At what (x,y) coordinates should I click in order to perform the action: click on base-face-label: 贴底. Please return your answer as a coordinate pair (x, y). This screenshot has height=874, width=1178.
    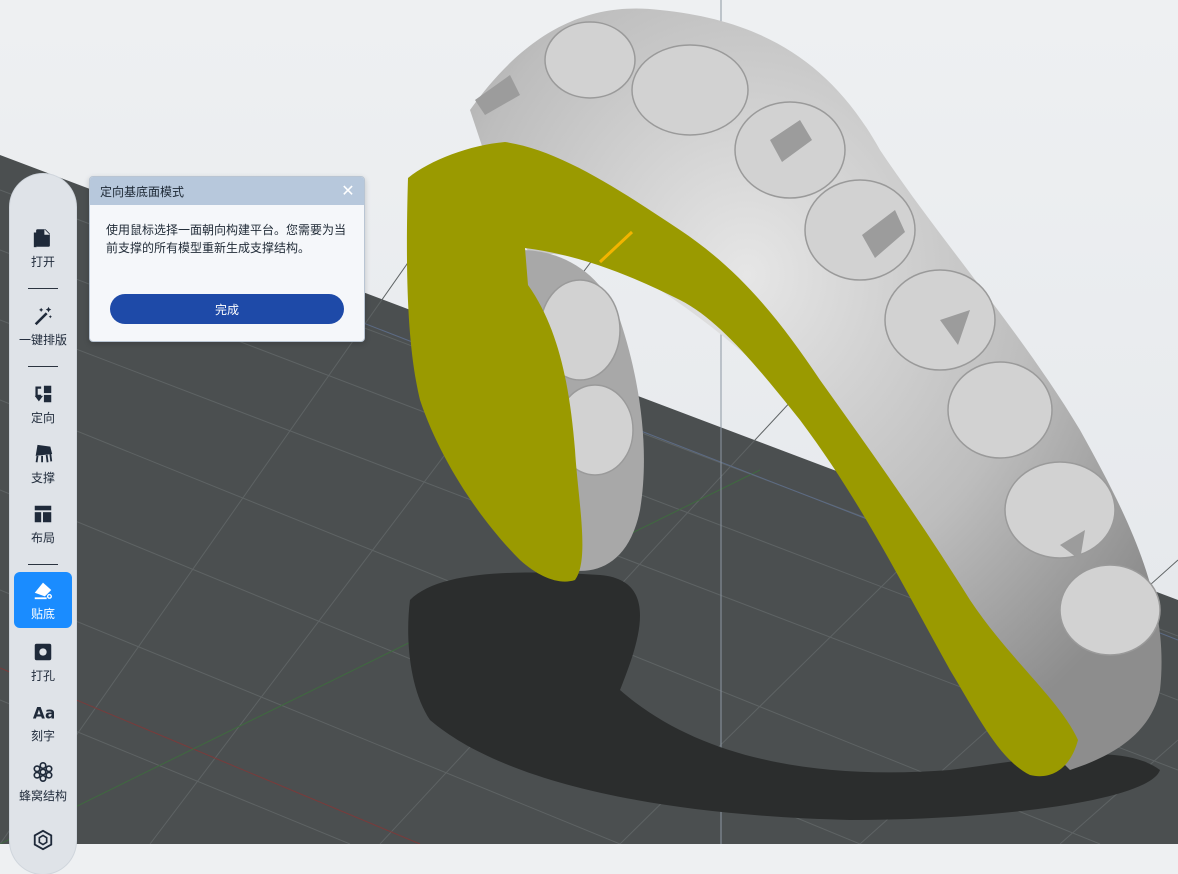
    Looking at the image, I should click on (42, 613).